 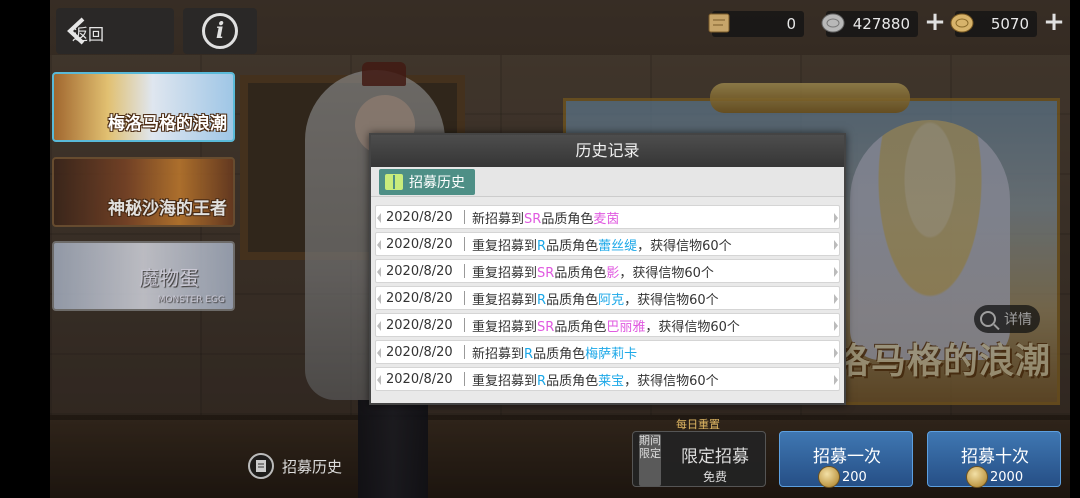 What do you see at coordinates (1007, 477) in the screenshot?
I see `recruit-ten-cost: 2000` at bounding box center [1007, 477].